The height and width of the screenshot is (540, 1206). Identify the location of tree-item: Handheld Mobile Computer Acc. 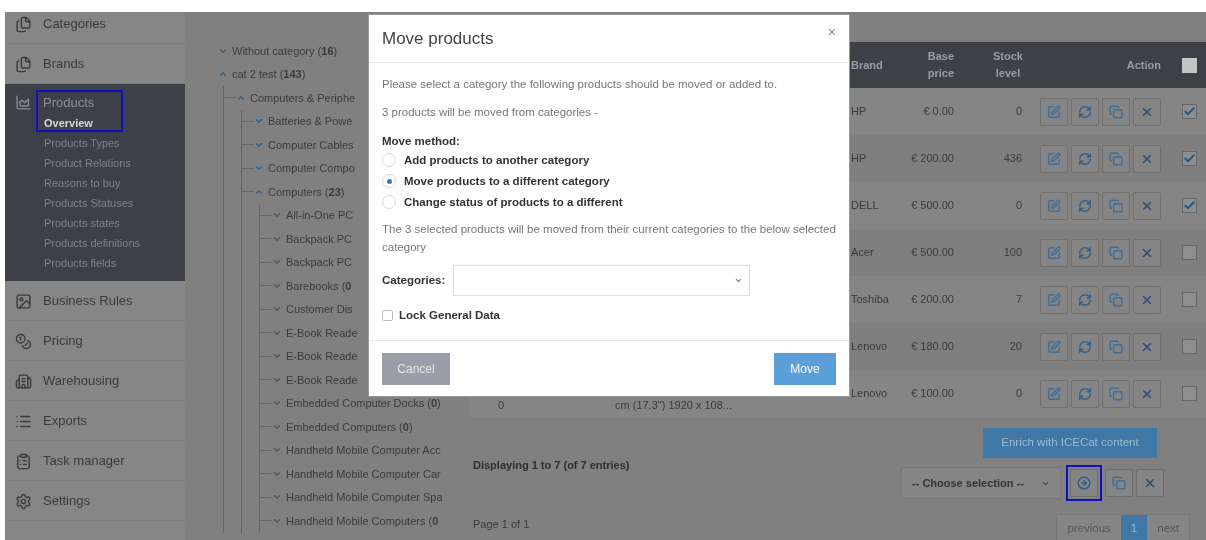
(363, 450).